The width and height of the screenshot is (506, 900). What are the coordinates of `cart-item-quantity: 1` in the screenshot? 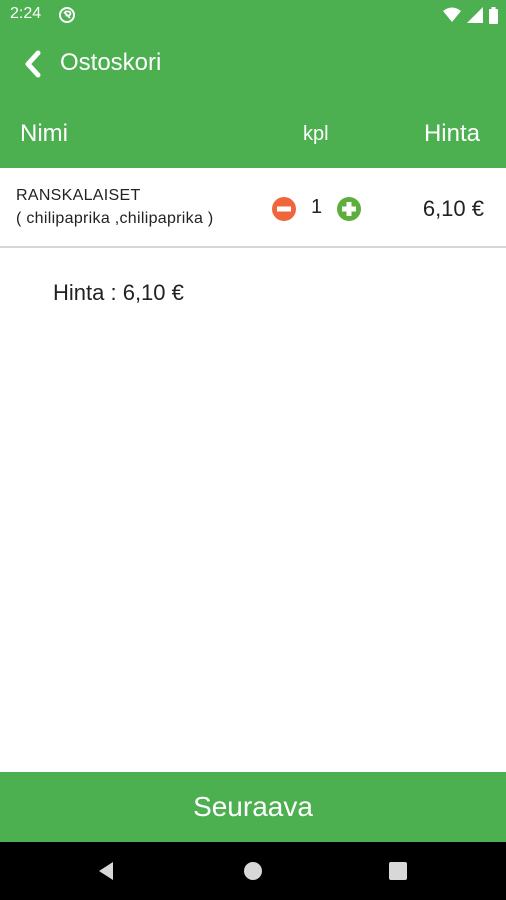 It's located at (317, 207).